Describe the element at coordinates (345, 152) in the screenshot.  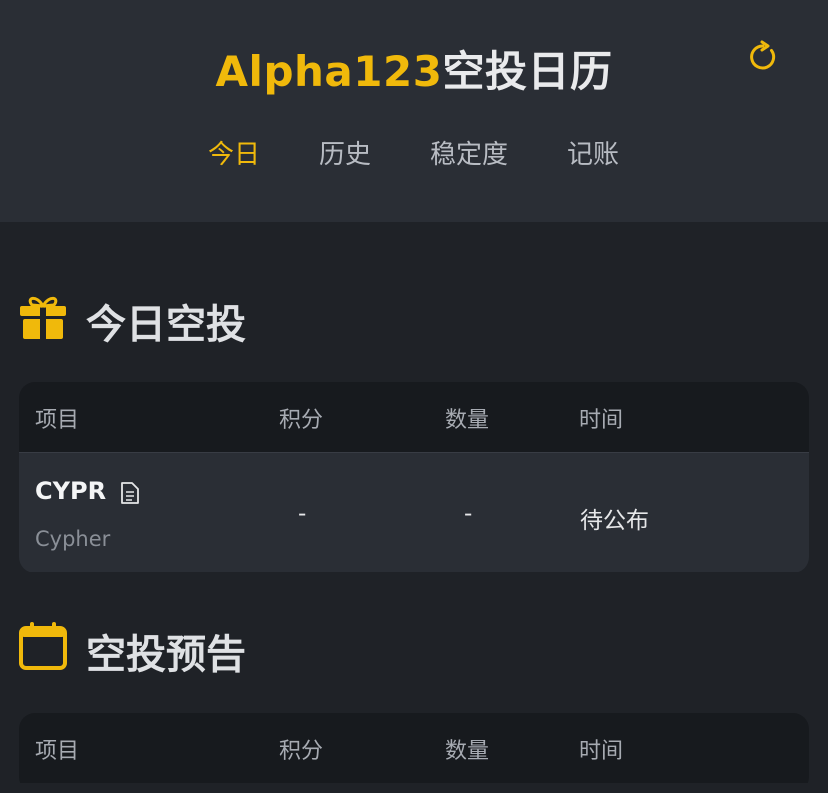
I see `tab-history: 历史` at that location.